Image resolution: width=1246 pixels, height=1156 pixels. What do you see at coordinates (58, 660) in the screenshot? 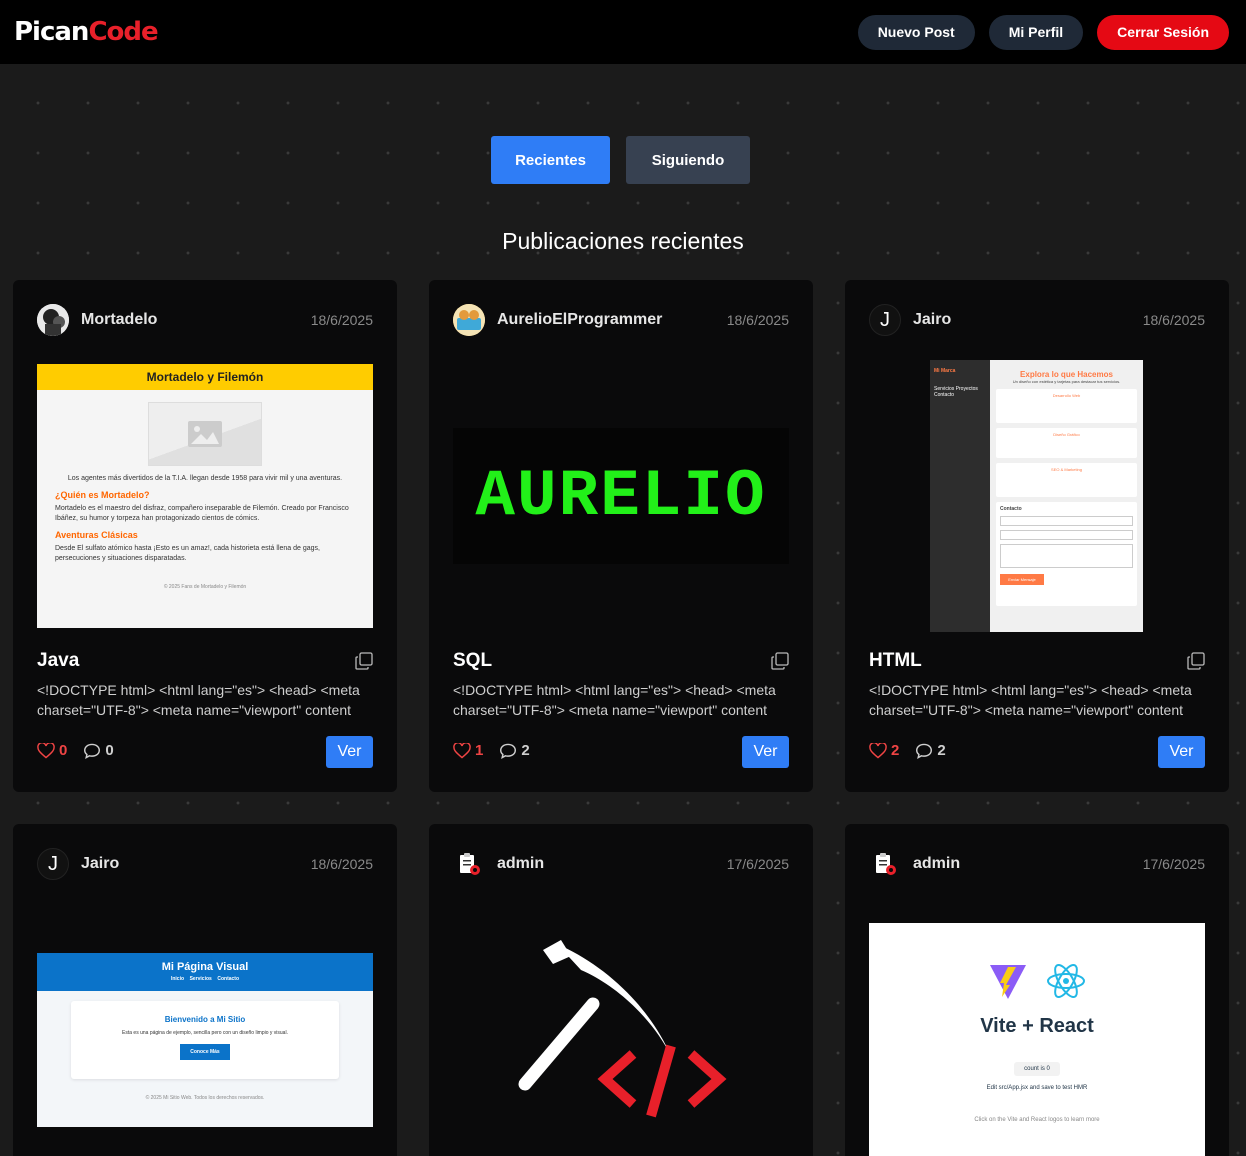
I see `post-title: Java` at bounding box center [58, 660].